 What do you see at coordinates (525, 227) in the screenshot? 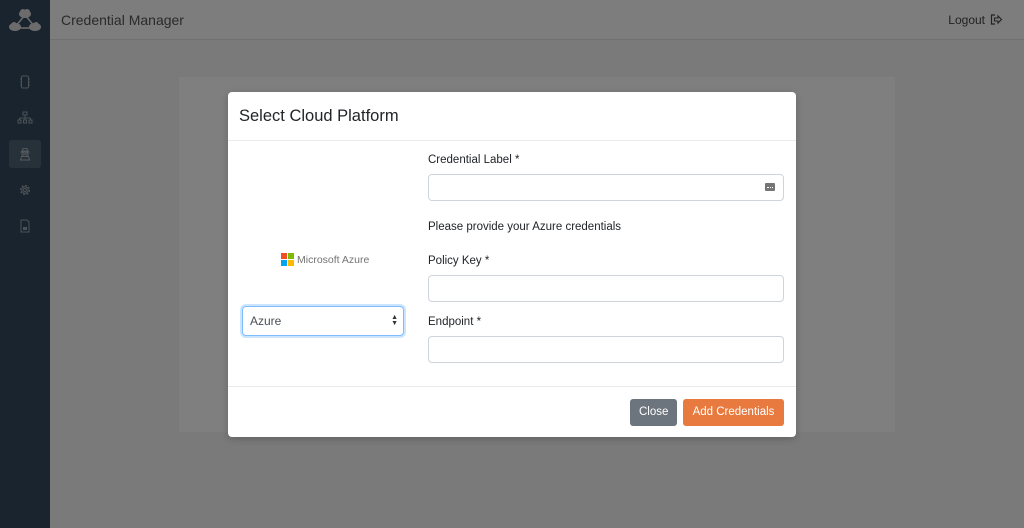
I see `azure-help-text: Please provide your Azure credentials` at bounding box center [525, 227].